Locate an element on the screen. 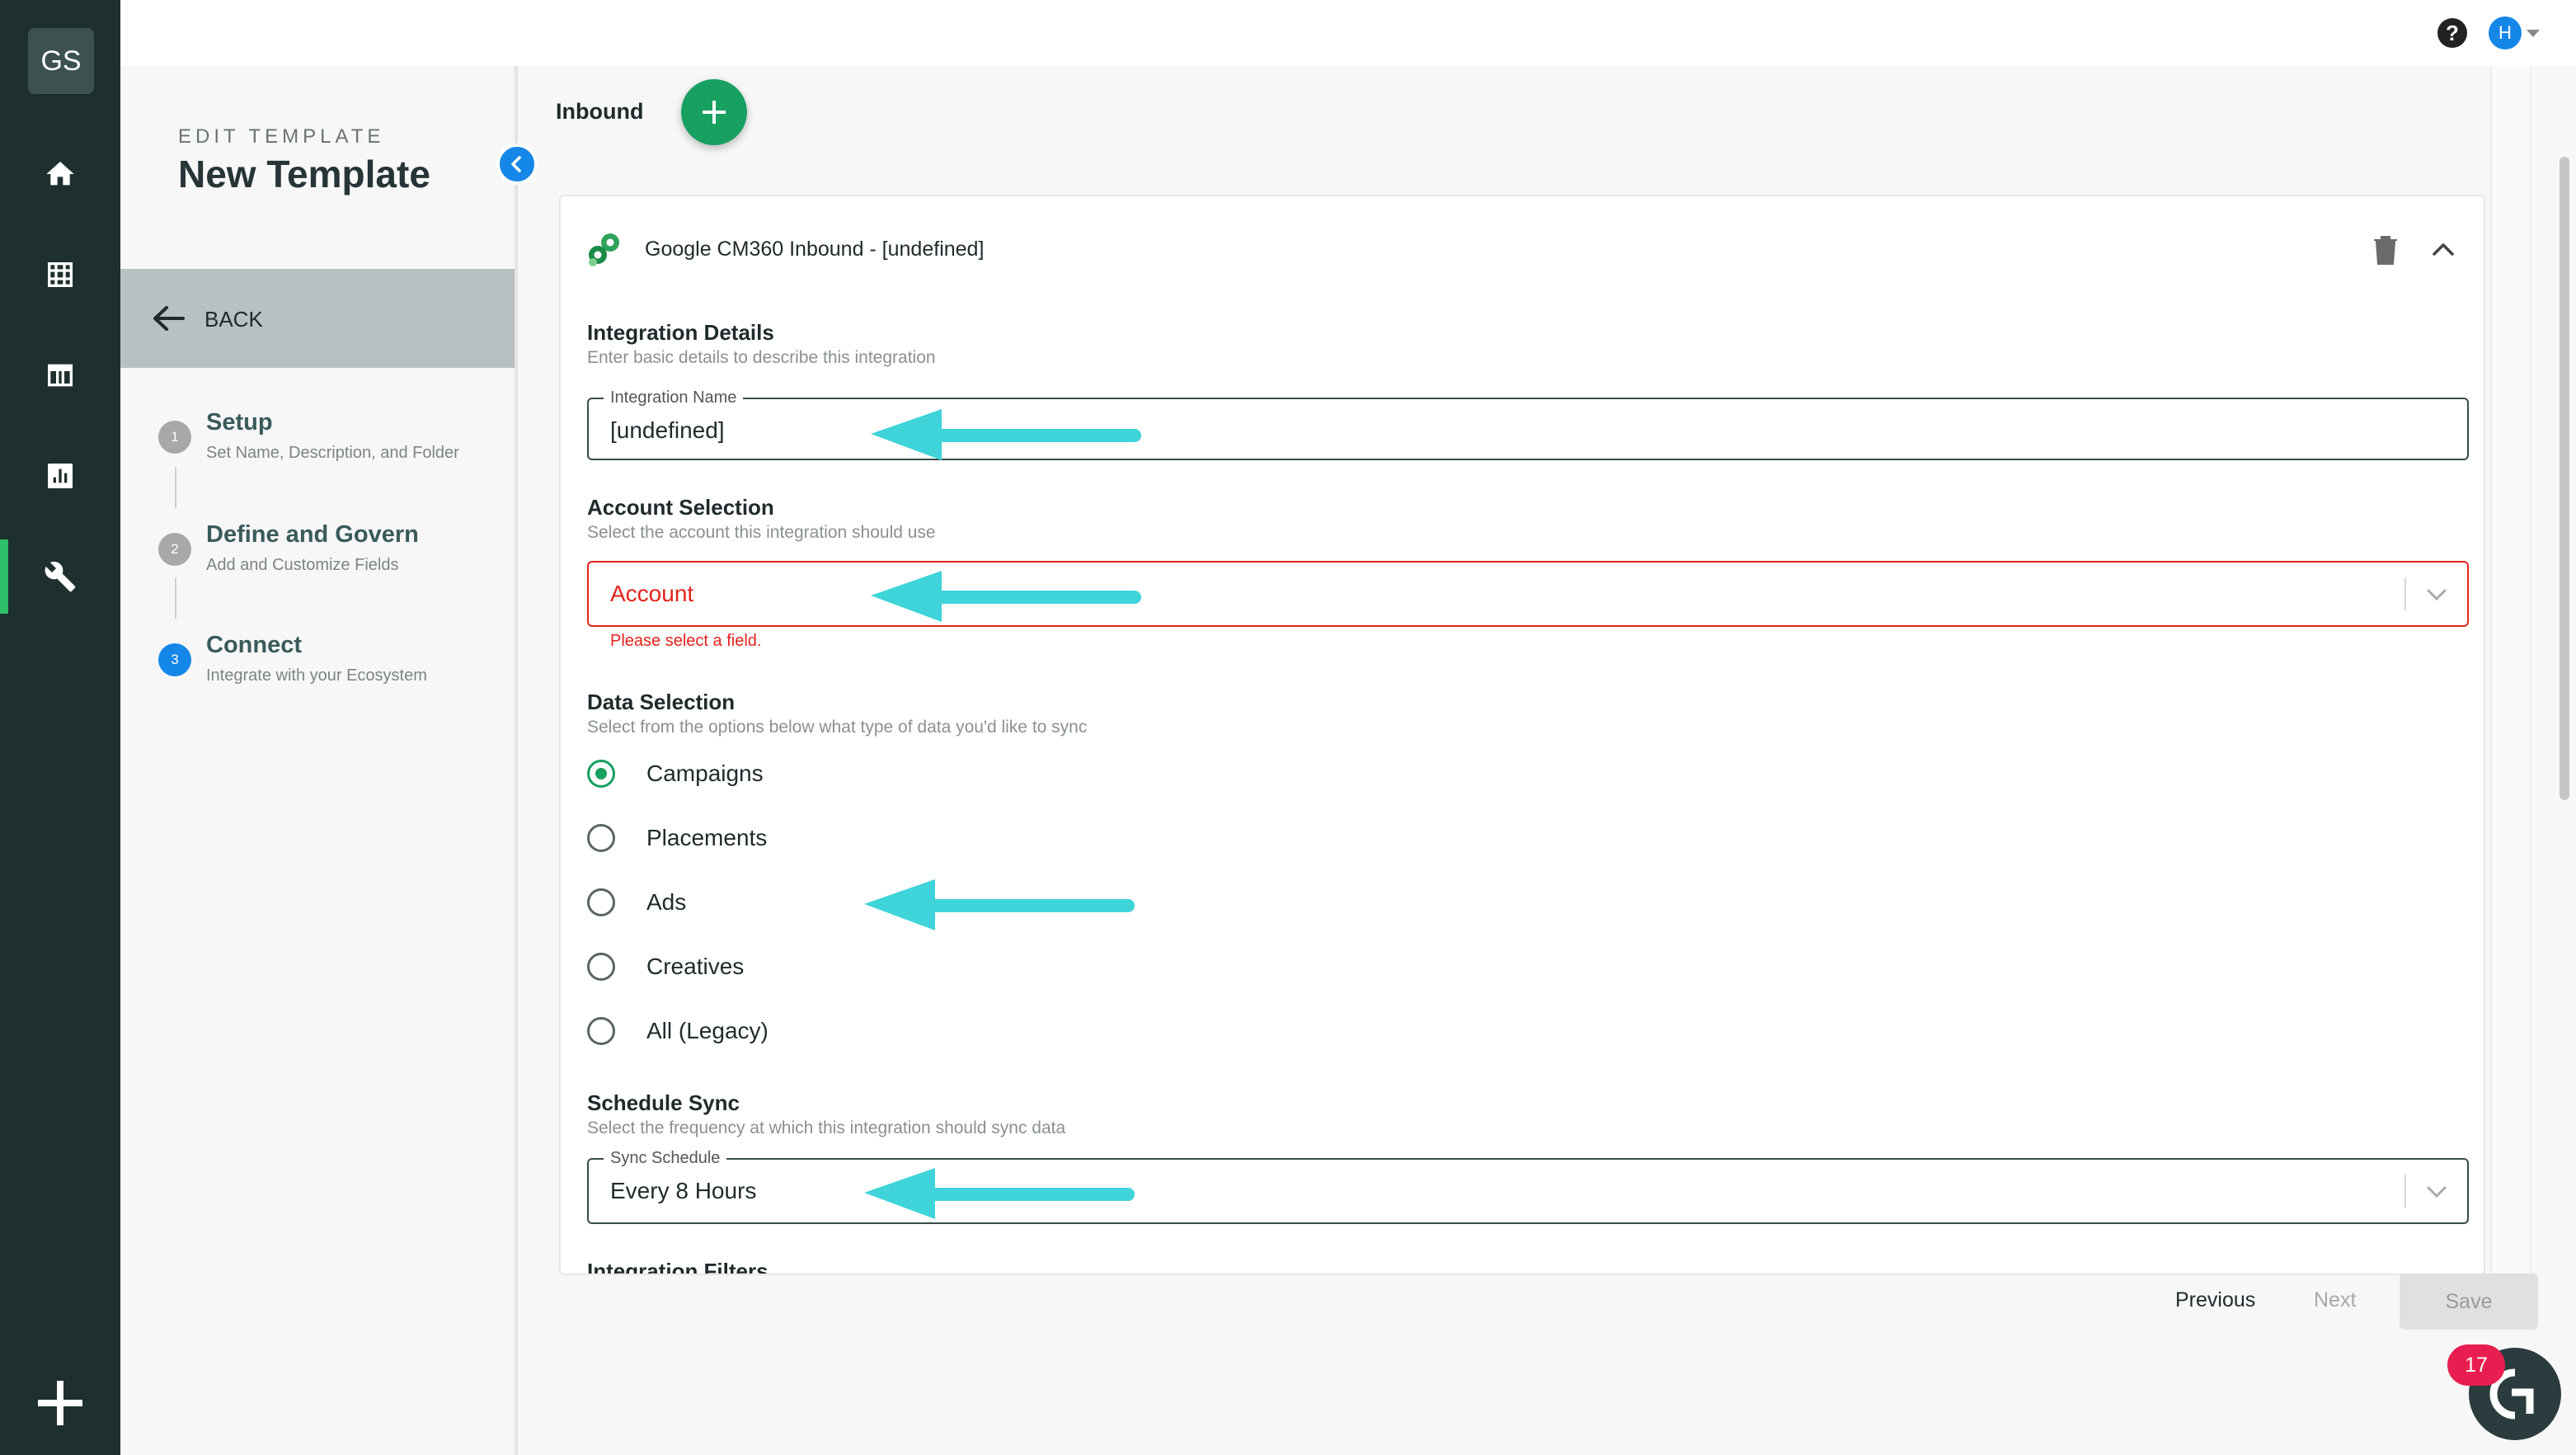 The width and height of the screenshot is (2576, 1455). step-description: Add and Customize Fields is located at coordinates (302, 565).